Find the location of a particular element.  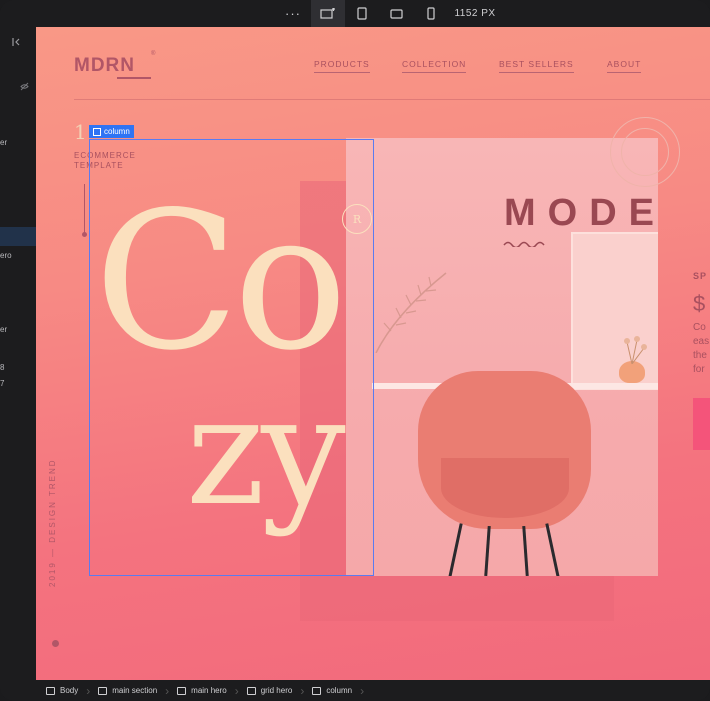

landscape-breakpoint-button is located at coordinates (396, 13).